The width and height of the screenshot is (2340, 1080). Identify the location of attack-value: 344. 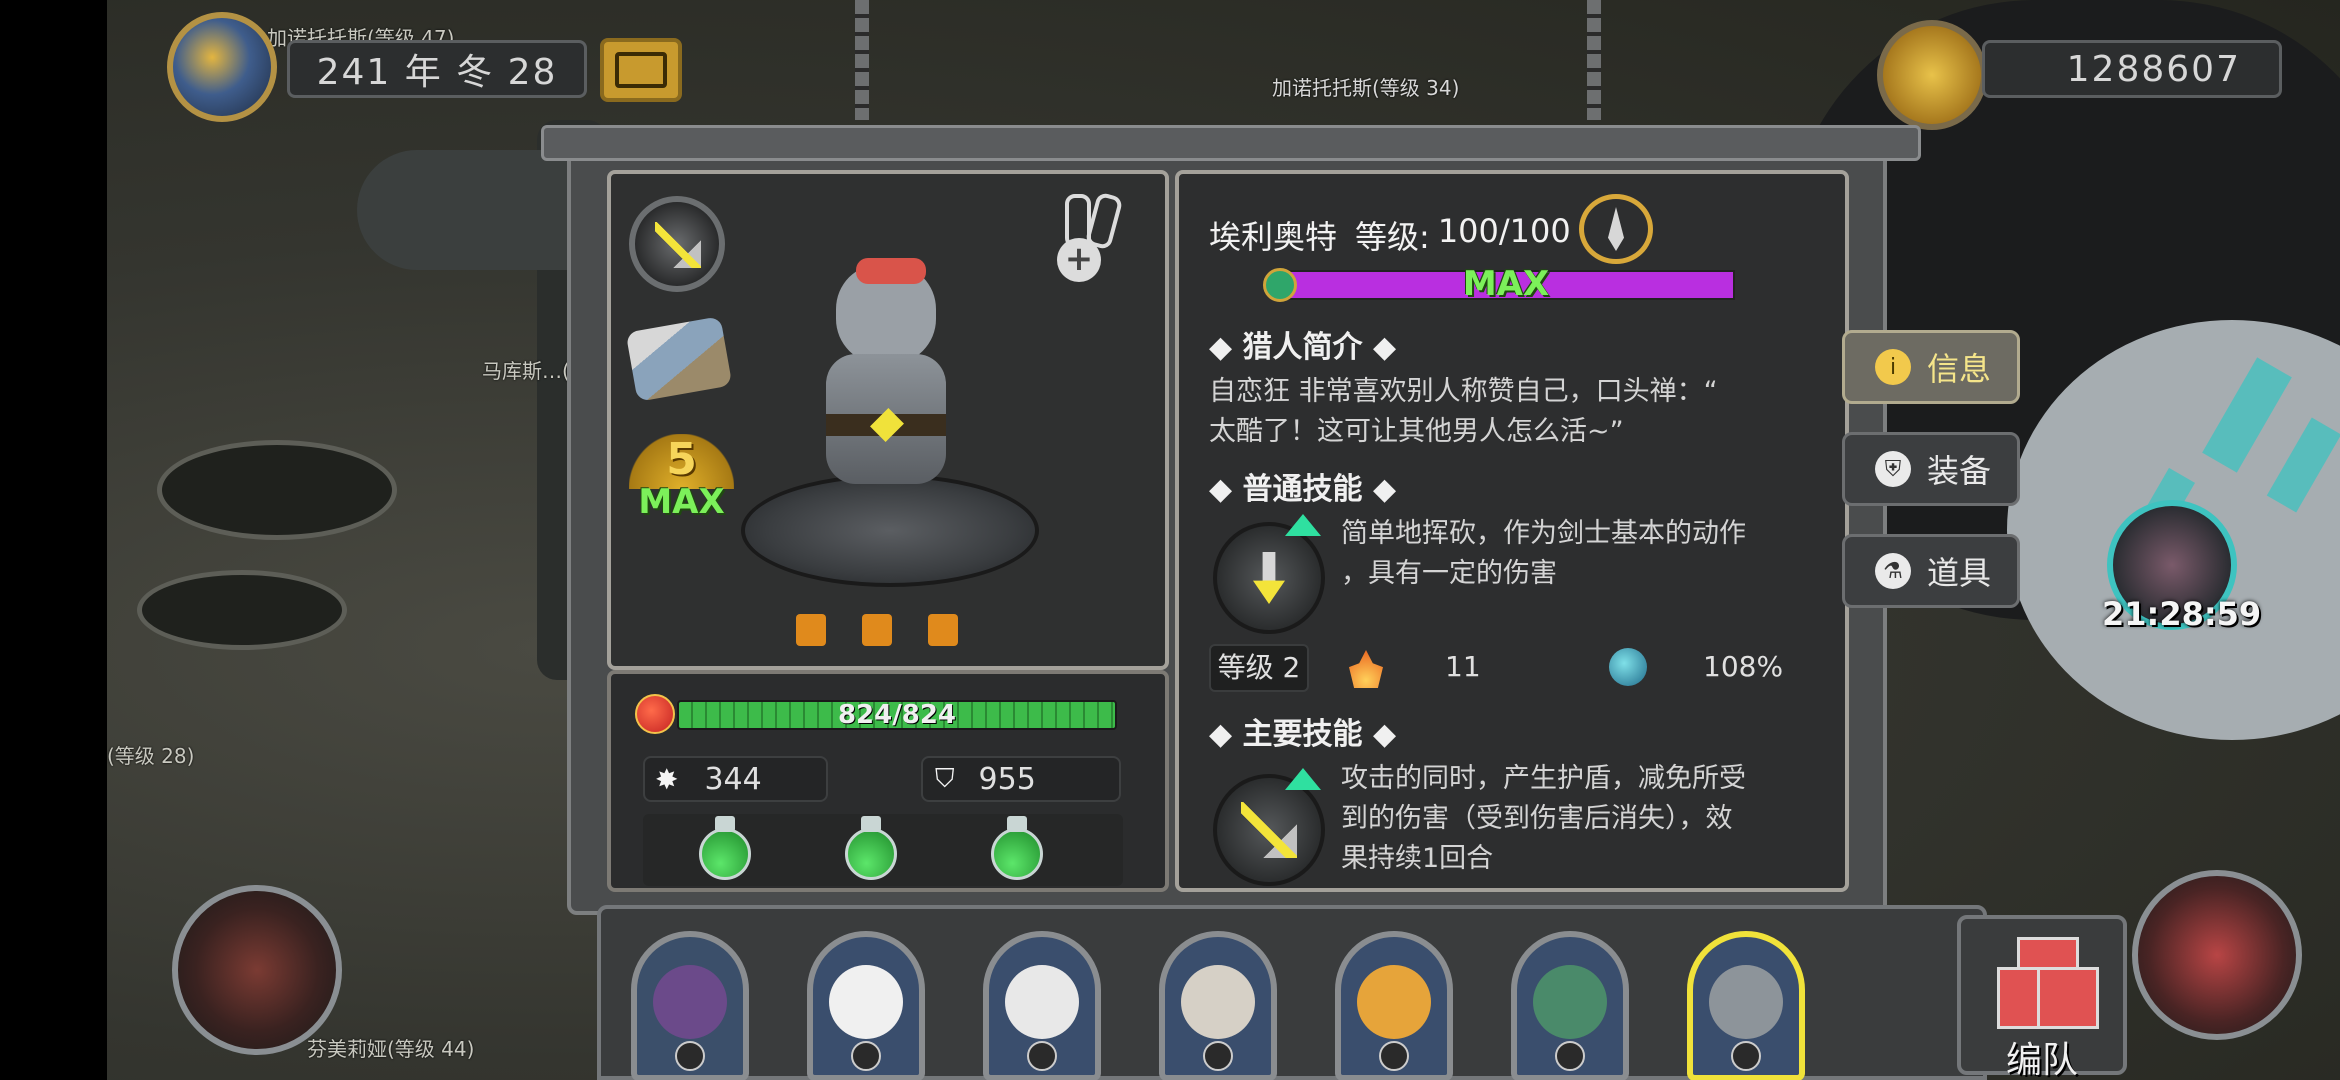
(733, 779).